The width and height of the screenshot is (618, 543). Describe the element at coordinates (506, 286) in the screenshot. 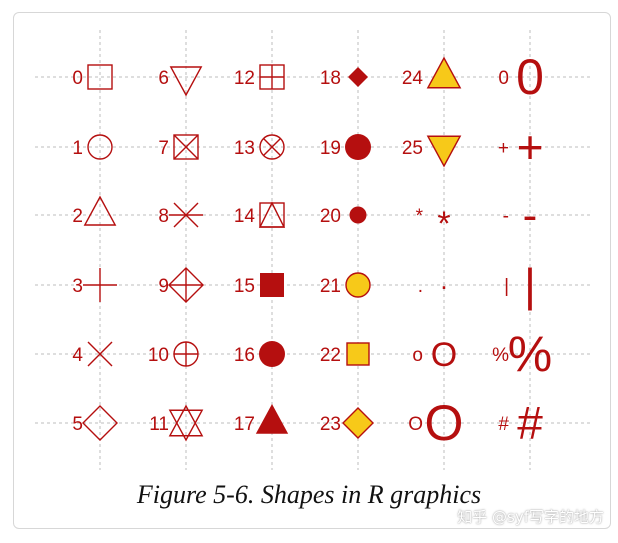

I see `shape-label: |` at that location.